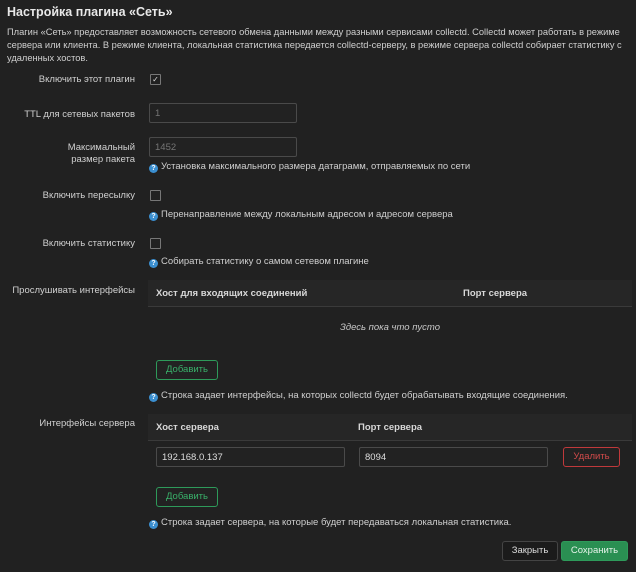 The height and width of the screenshot is (572, 636). Describe the element at coordinates (155, 79) in the screenshot. I see `enable-checkbox: ✓` at that location.